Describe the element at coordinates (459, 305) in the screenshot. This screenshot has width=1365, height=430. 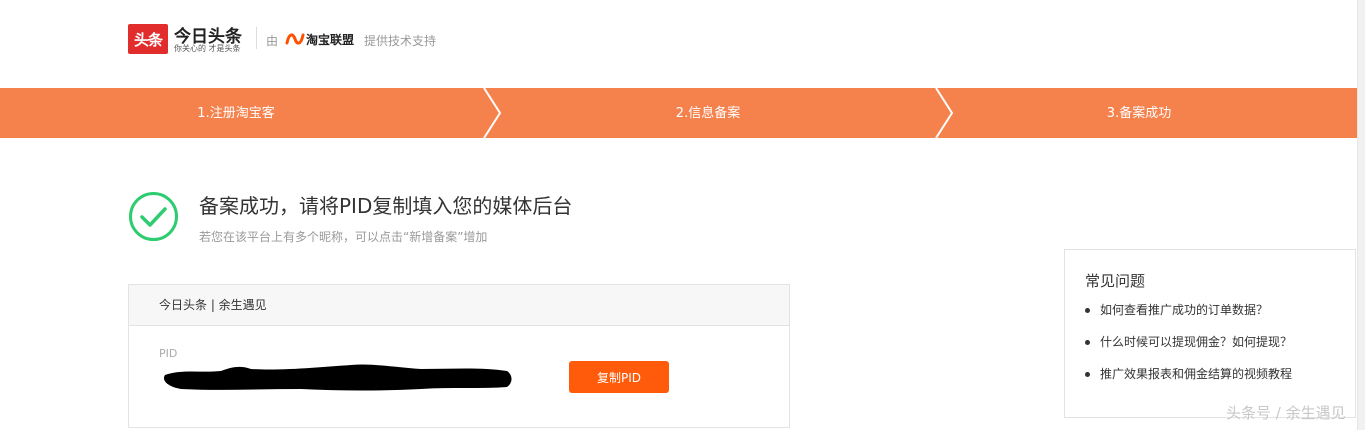
I see `pid-card-header: 今日头条 | 余生遇见` at that location.